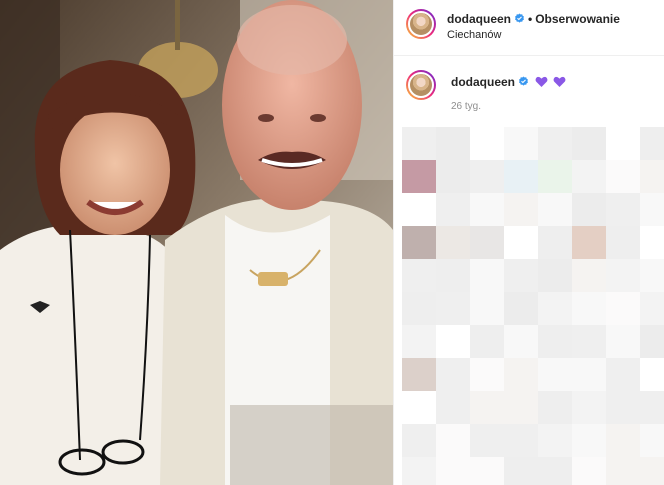  What do you see at coordinates (577, 19) in the screenshot?
I see `following-button: Obserwowanie` at bounding box center [577, 19].